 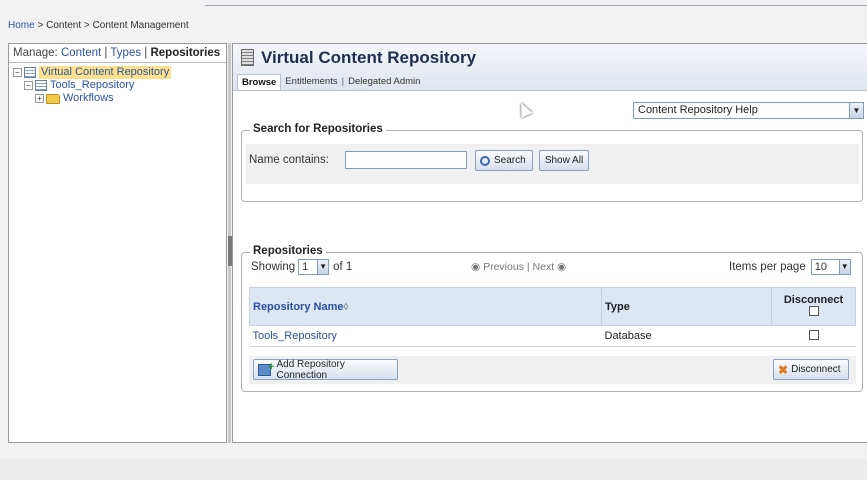 I want to click on items-per-page-control: Items per page 10 ▼, so click(x=790, y=267).